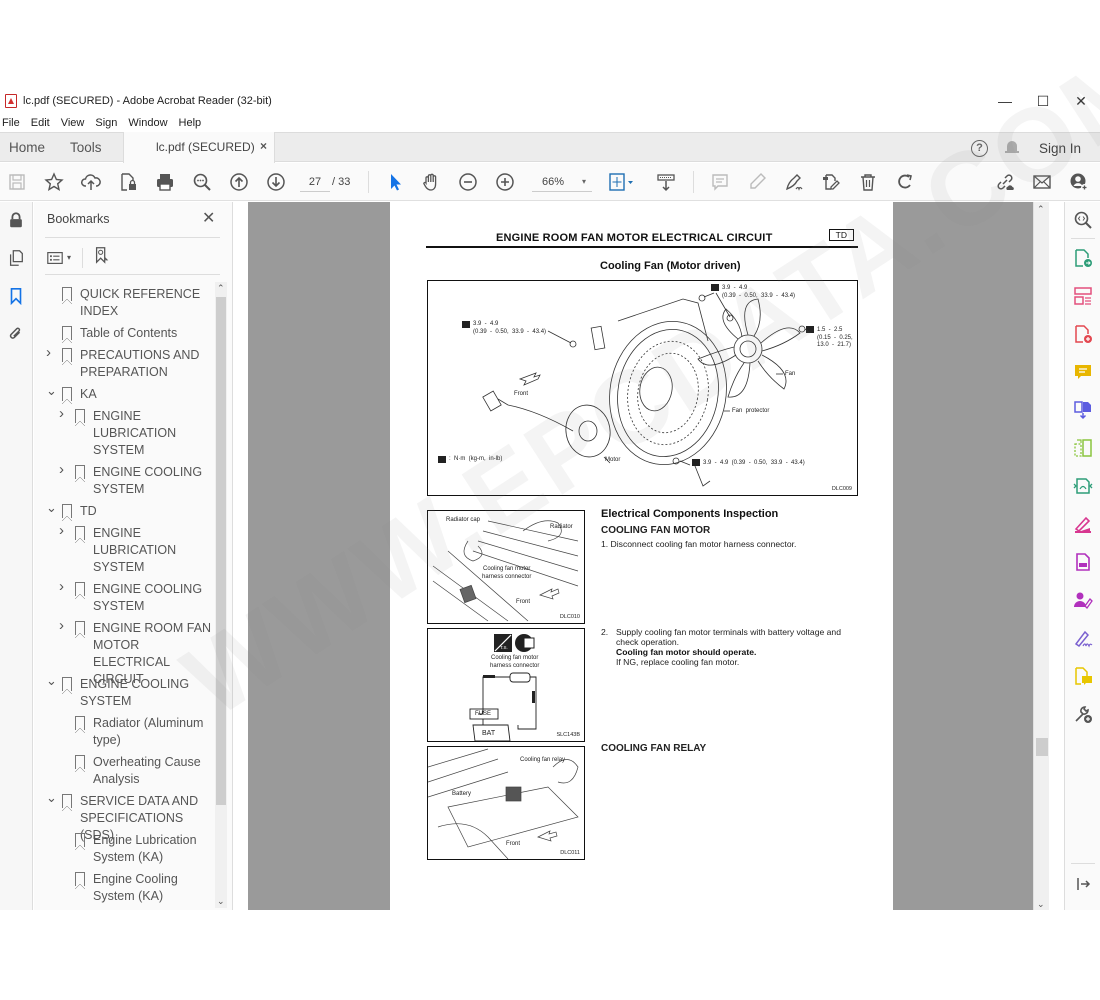 Image resolution: width=1100 pixels, height=1000 pixels. What do you see at coordinates (1083, 448) in the screenshot?
I see `compress-icon` at bounding box center [1083, 448].